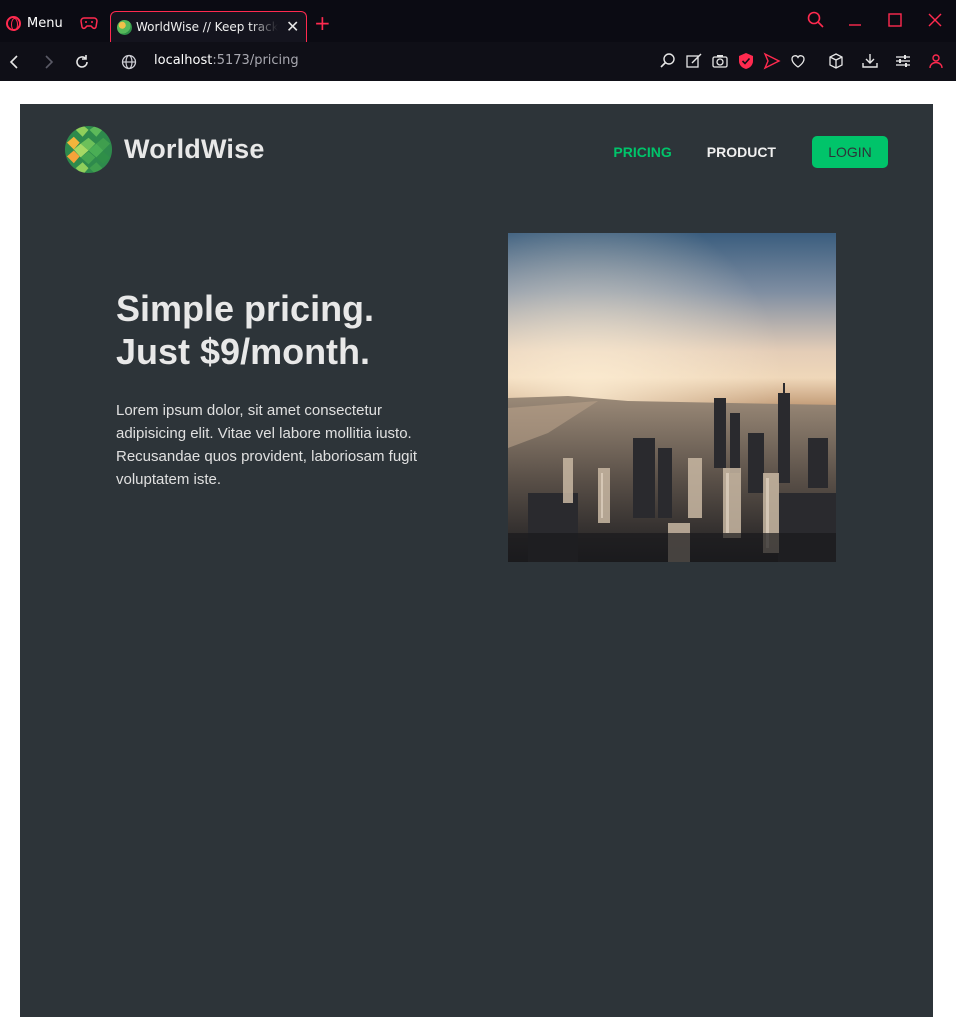 This screenshot has height=1035, width=956. What do you see at coordinates (720, 61) in the screenshot?
I see `camera-snapshot-icon` at bounding box center [720, 61].